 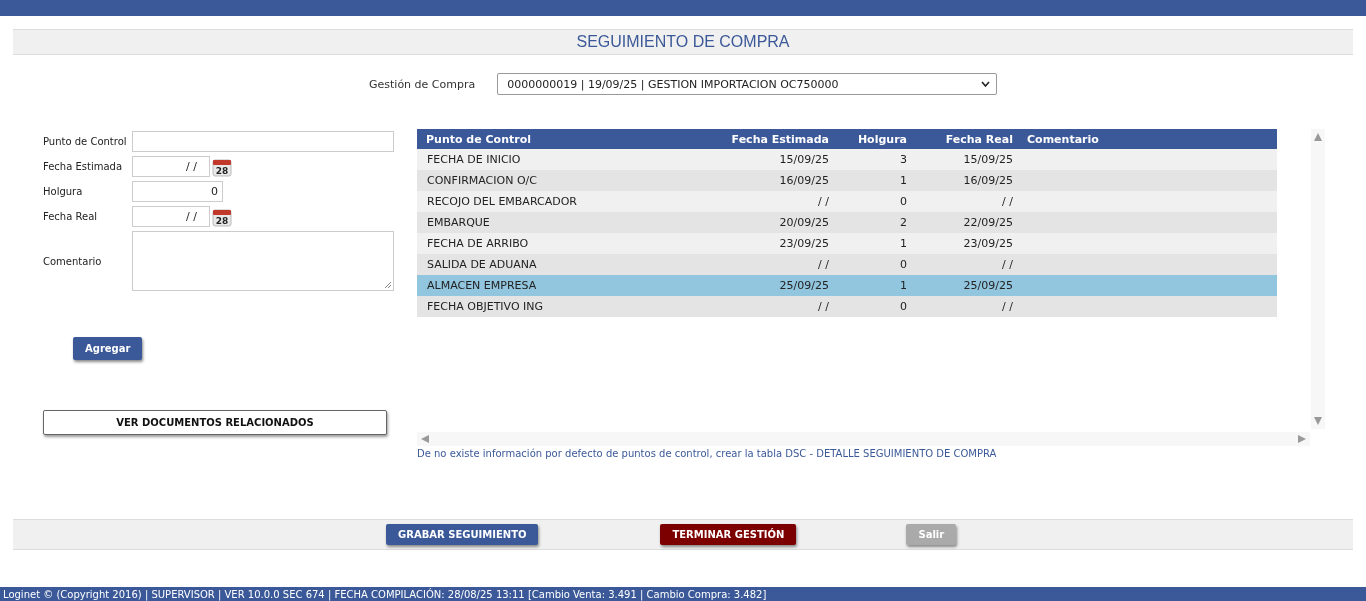 I want to click on field-label: Fecha Estimada, so click(x=83, y=166).